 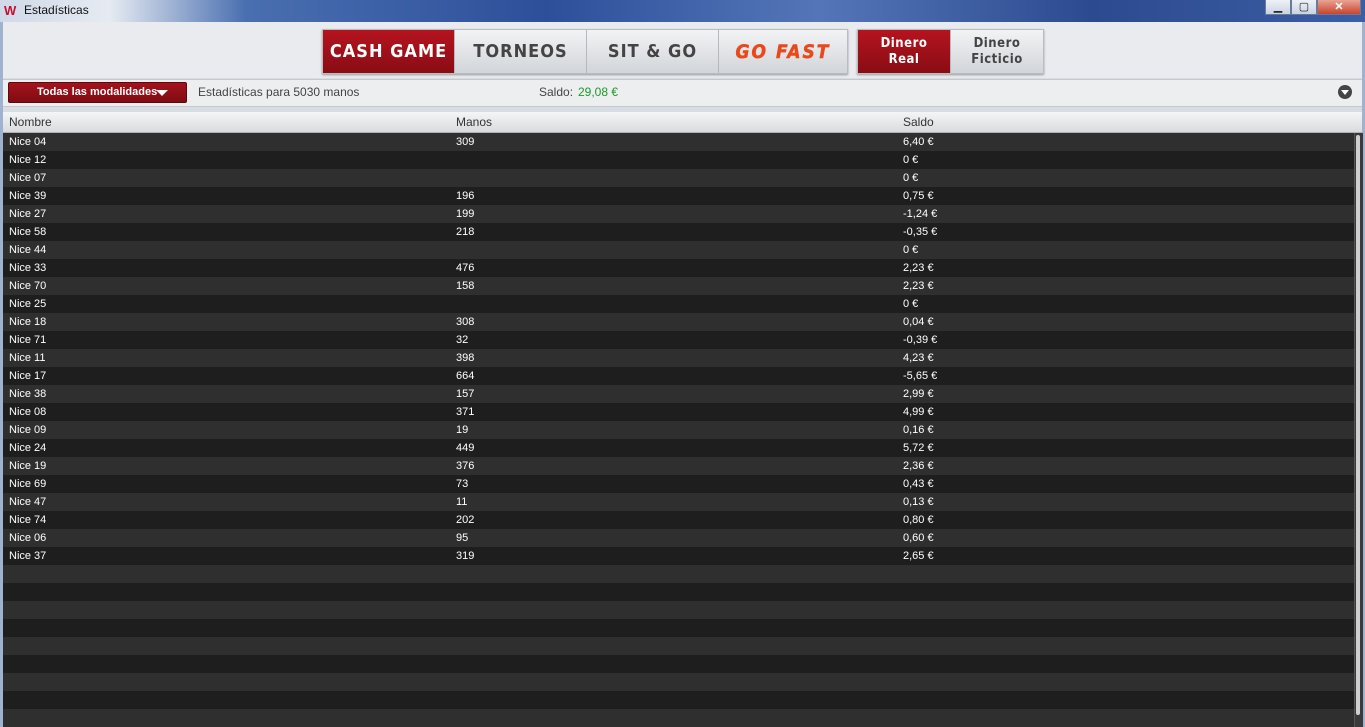 What do you see at coordinates (1345, 92) in the screenshot?
I see `expand-circle-icon` at bounding box center [1345, 92].